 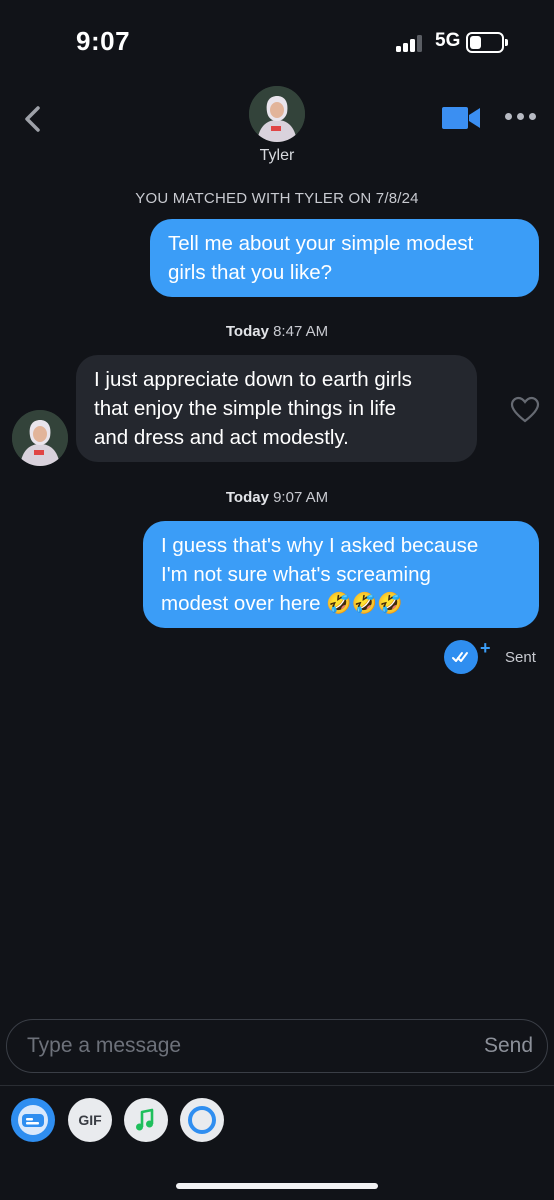 What do you see at coordinates (40, 438) in the screenshot?
I see `sender-avatar` at bounding box center [40, 438].